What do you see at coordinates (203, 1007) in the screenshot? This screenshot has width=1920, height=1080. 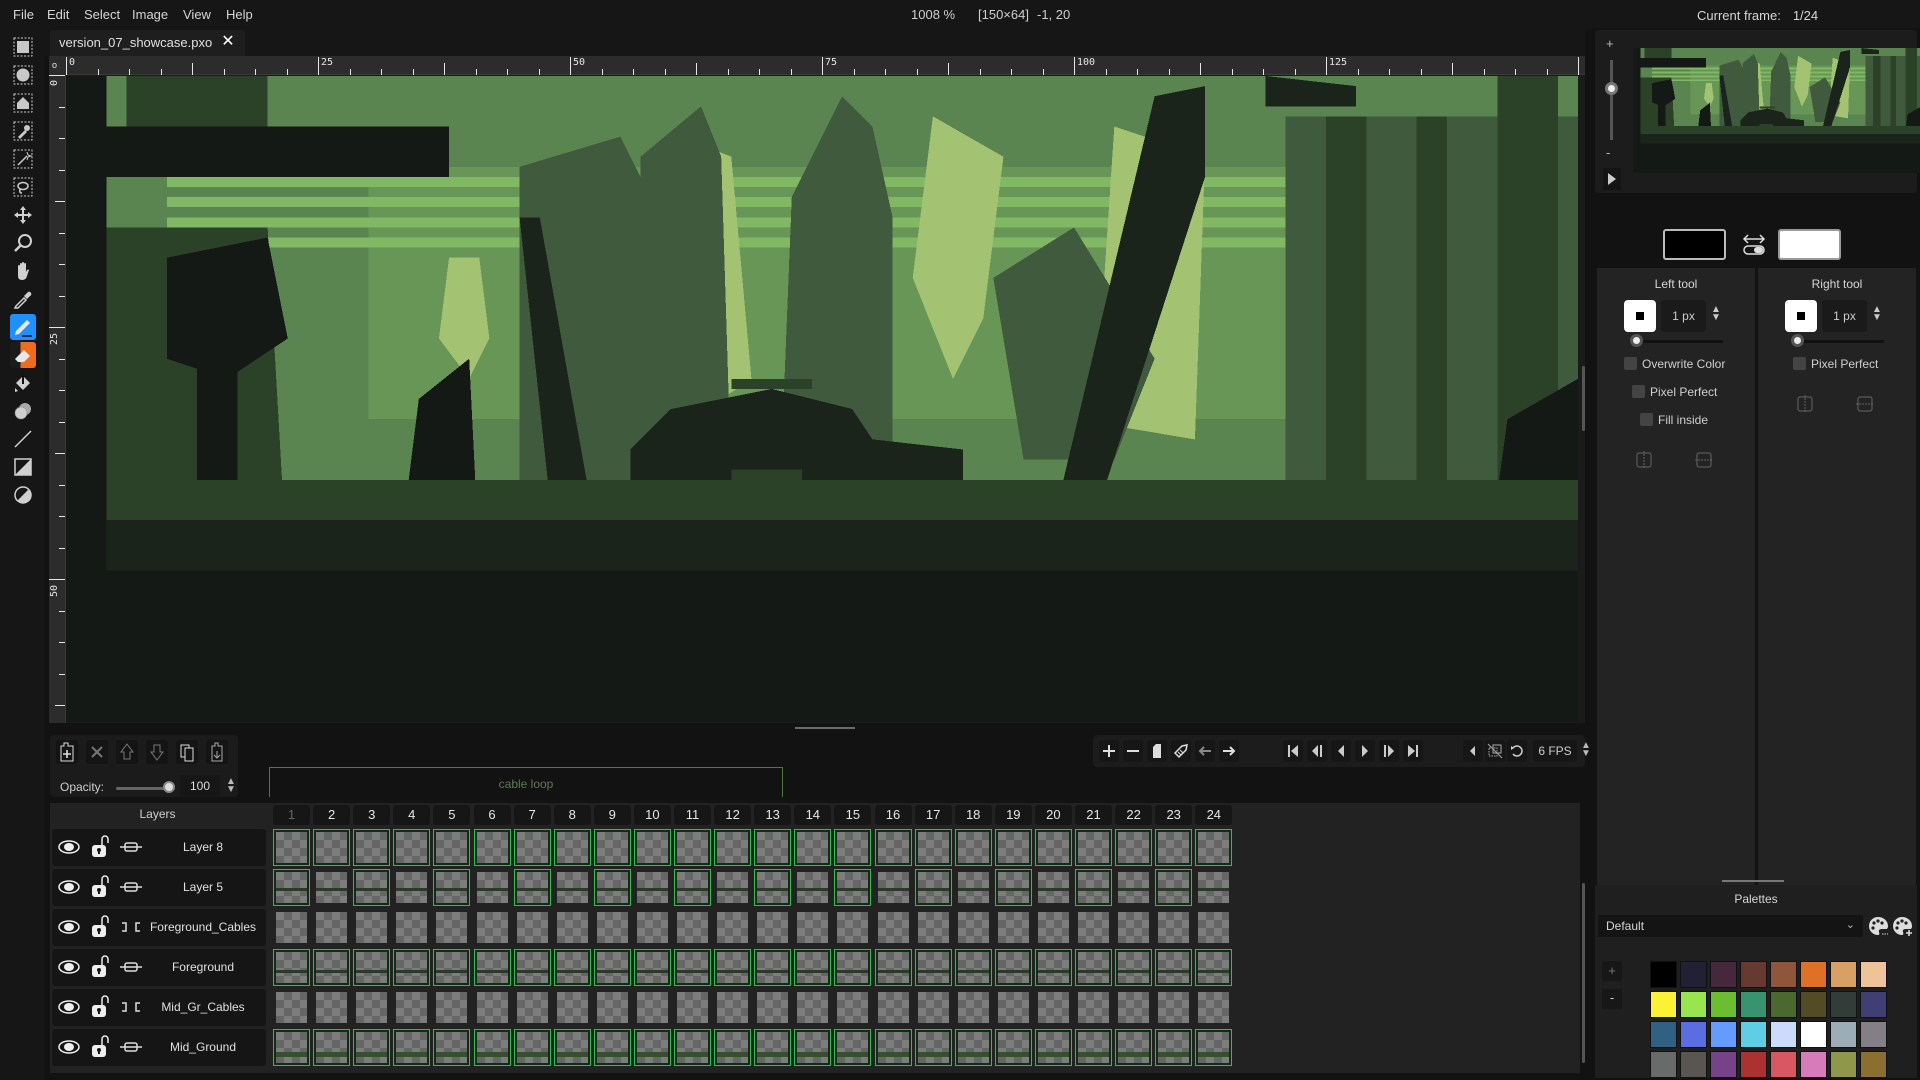 I see `layer-name: Mid_Gr_Cables` at bounding box center [203, 1007].